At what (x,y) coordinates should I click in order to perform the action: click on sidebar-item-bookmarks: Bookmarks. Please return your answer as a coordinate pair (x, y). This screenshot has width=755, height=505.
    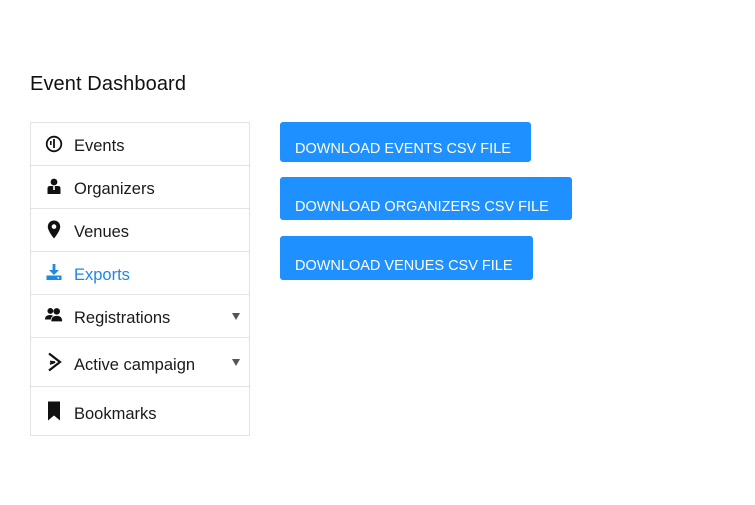
    Looking at the image, I should click on (140, 411).